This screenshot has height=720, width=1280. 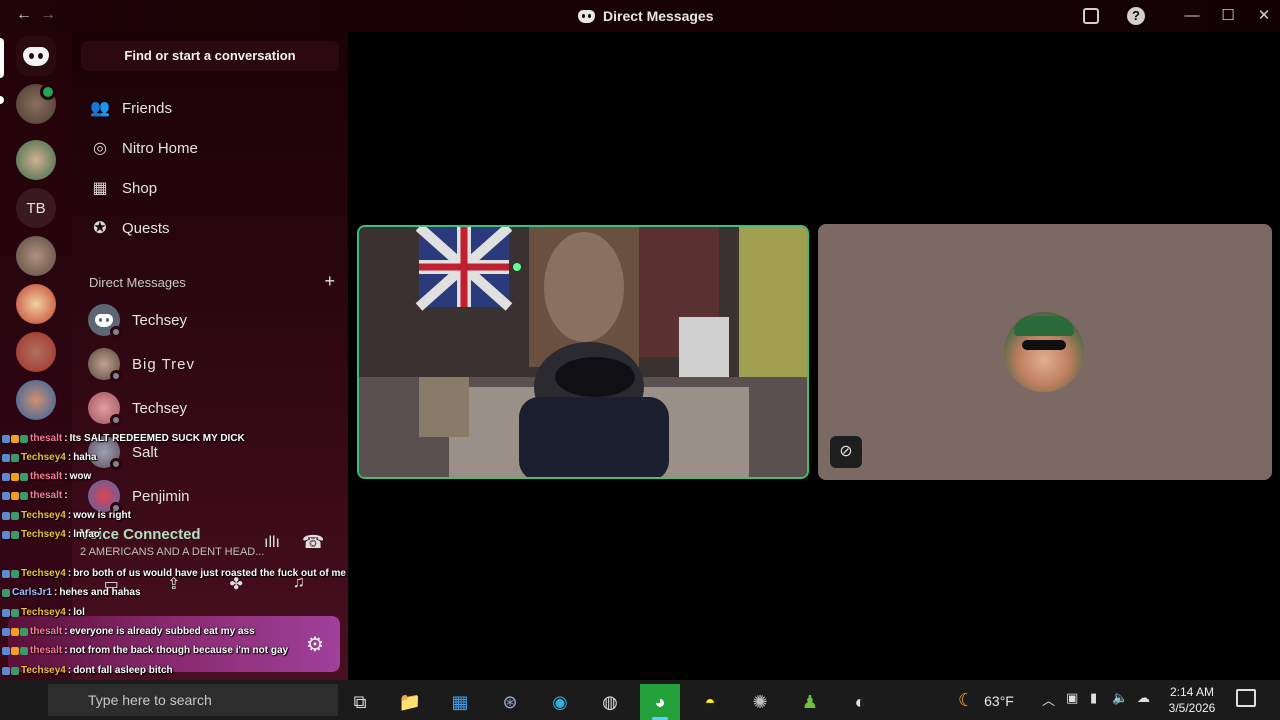 What do you see at coordinates (1120, 698) in the screenshot?
I see `volume-icon: 🔈` at bounding box center [1120, 698].